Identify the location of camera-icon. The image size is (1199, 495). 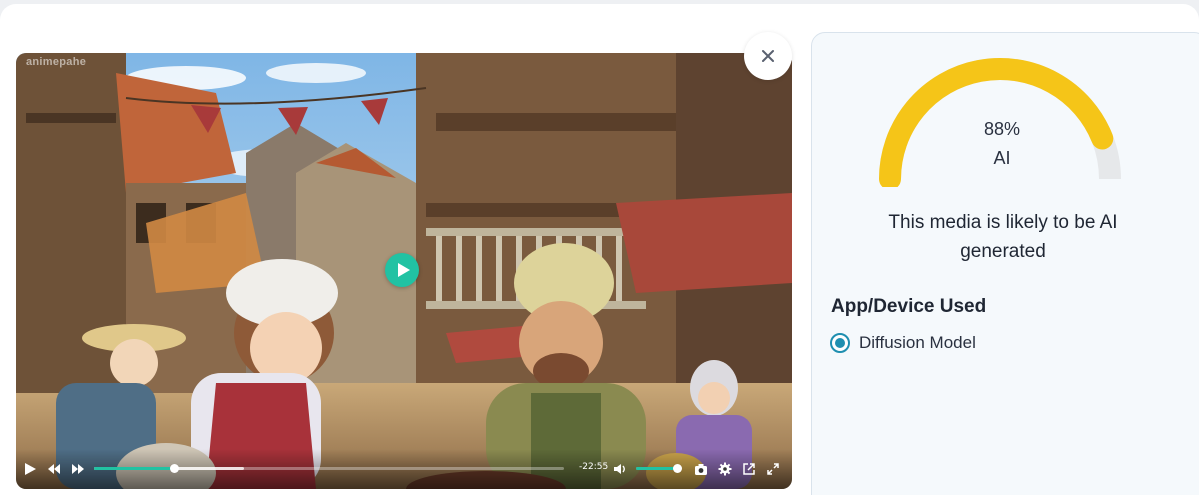
(701, 469).